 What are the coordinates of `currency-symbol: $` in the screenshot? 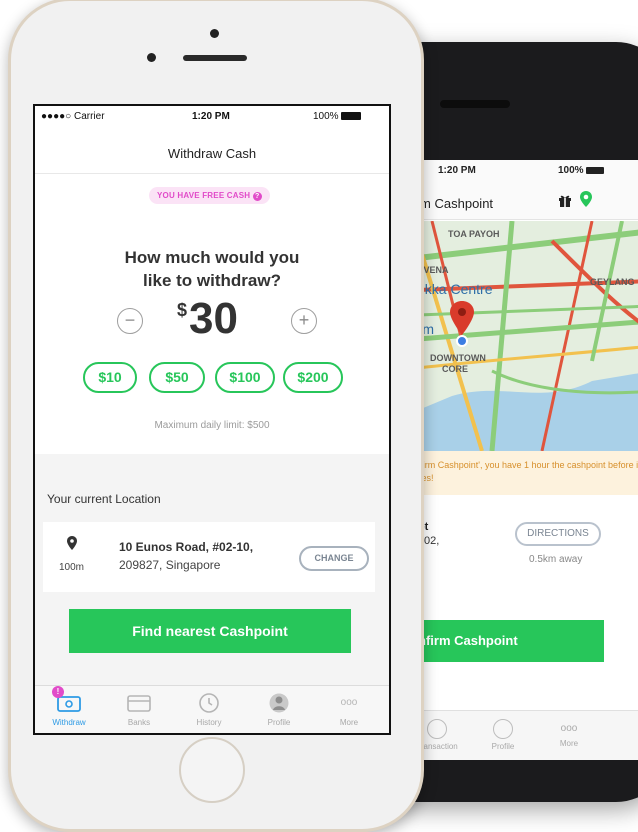 It's located at (182, 310).